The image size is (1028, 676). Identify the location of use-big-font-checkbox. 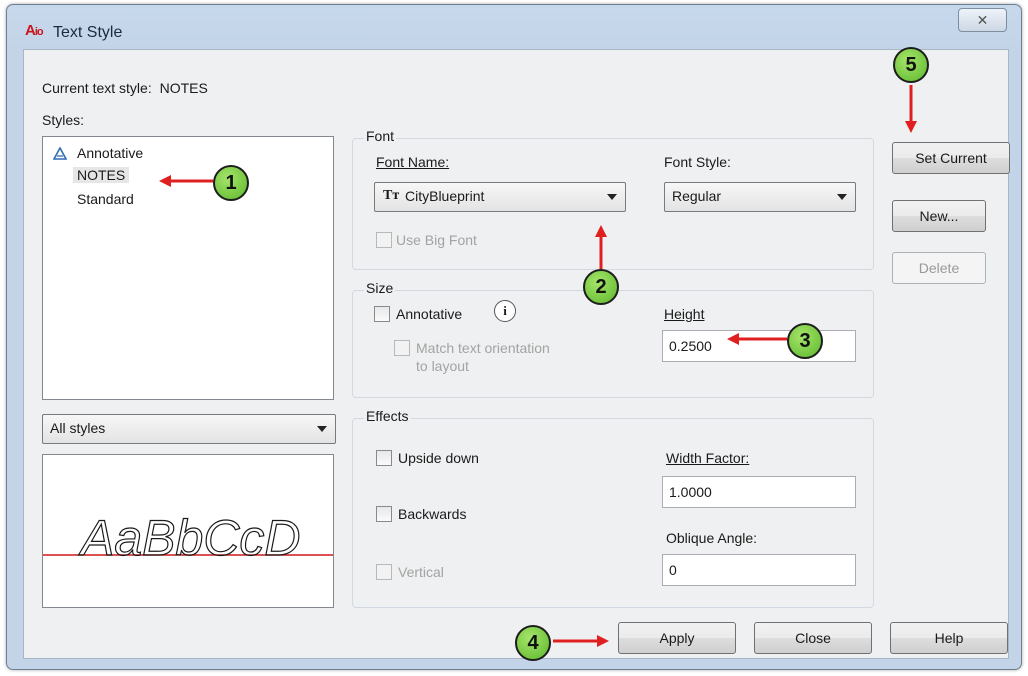
(384, 240).